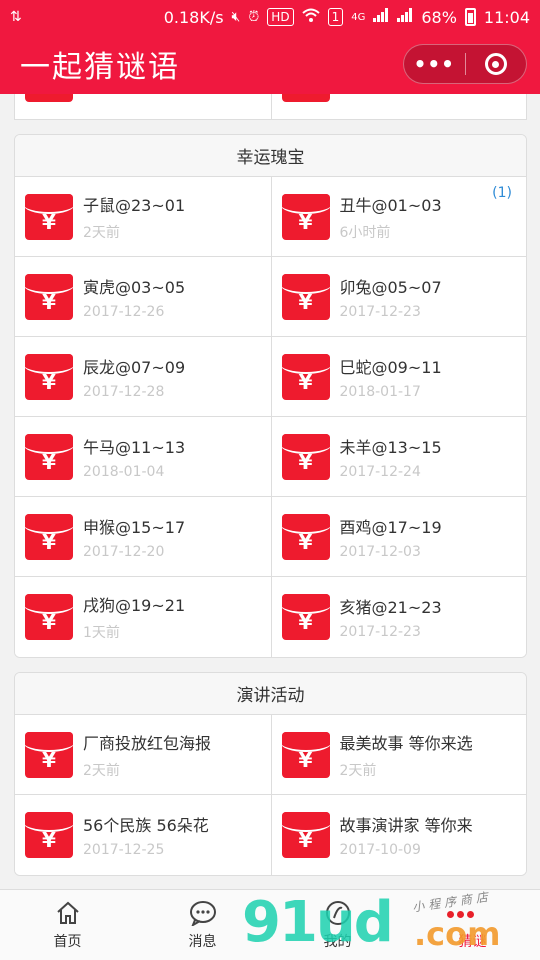 The width and height of the screenshot is (540, 960). What do you see at coordinates (124, 311) in the screenshot?
I see `item-time: 2017-12-26` at bounding box center [124, 311].